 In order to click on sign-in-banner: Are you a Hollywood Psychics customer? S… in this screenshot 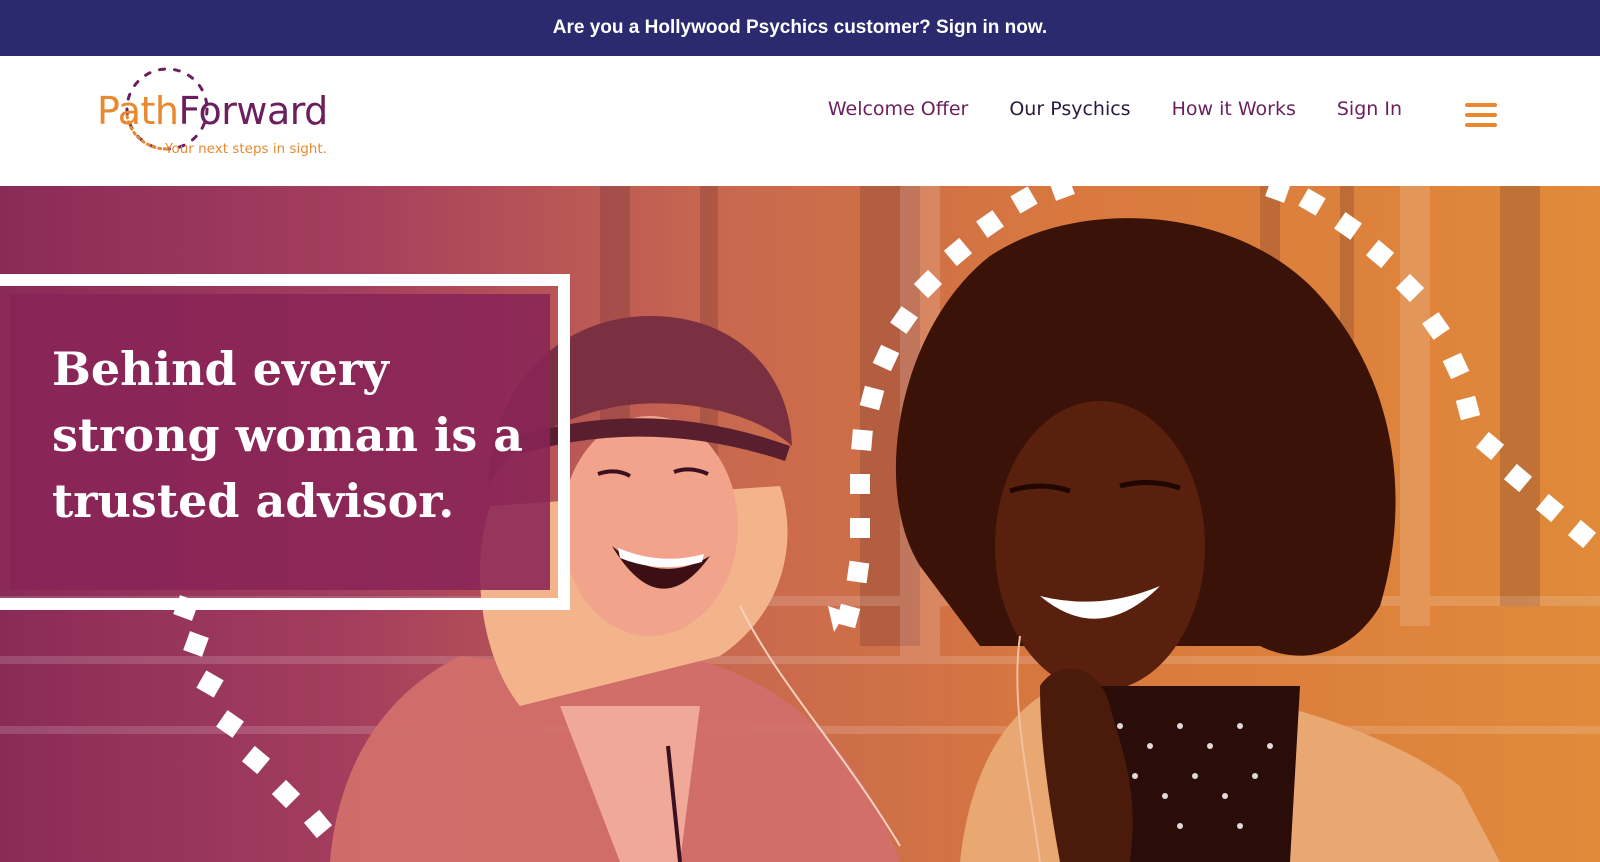, I will do `click(800, 28)`.